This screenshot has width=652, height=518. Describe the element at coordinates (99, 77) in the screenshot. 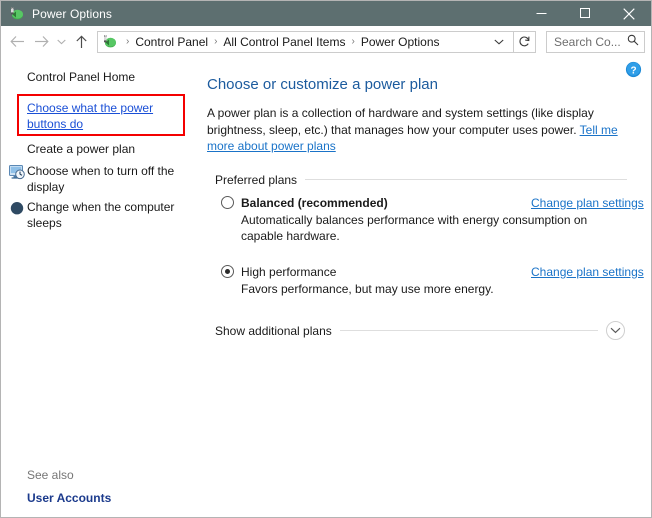

I see `sidebar-item-control-panel-home: Control Panel Home` at that location.